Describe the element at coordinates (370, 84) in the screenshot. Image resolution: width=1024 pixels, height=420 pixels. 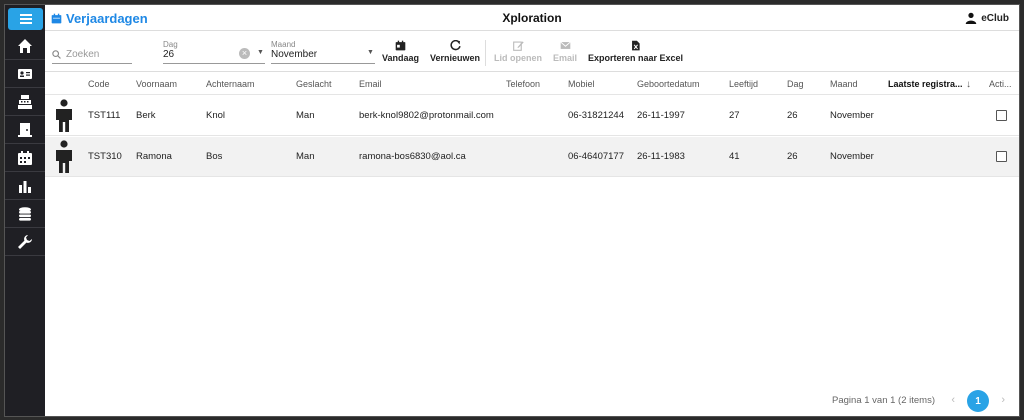
I see `column-header-email: Email` at that location.